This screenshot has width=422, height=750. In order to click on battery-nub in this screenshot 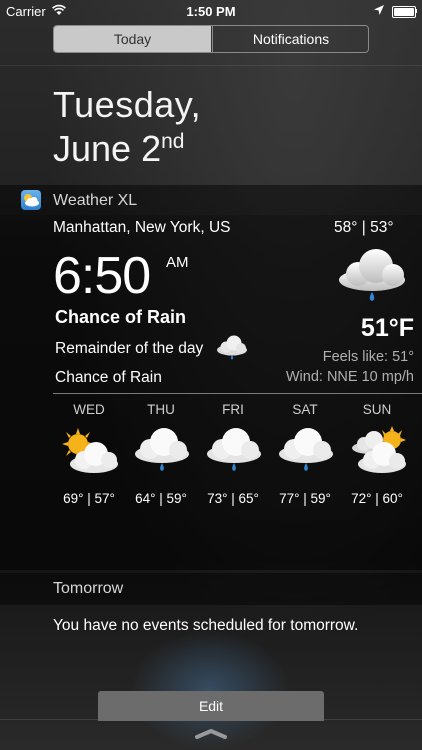, I will do `click(416, 11)`.